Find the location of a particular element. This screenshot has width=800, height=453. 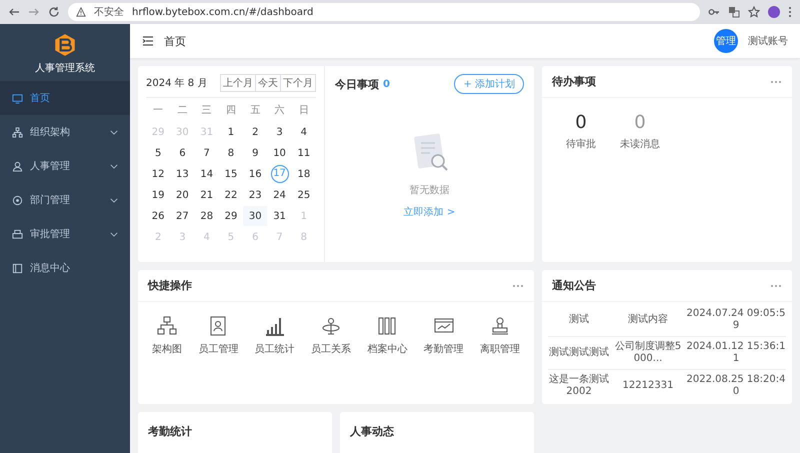

bar-chart-icon is located at coordinates (274, 326).